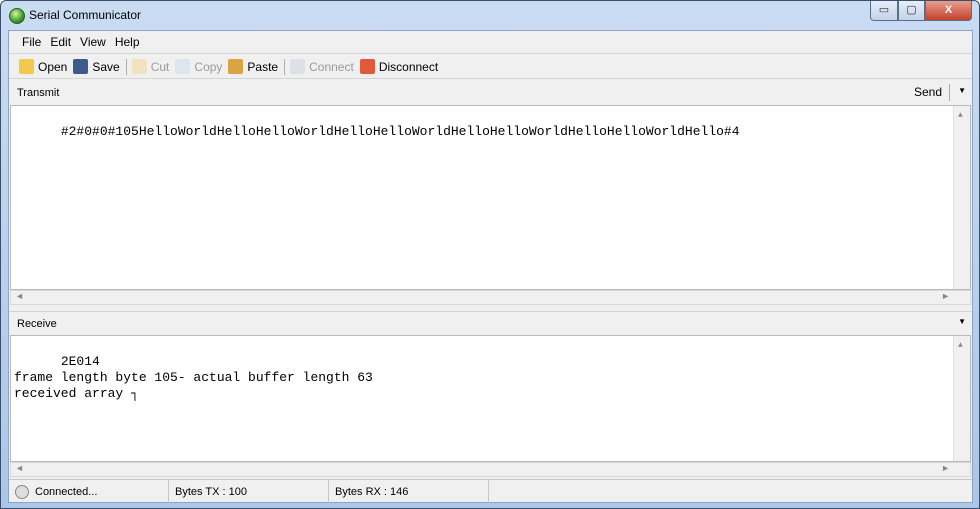 The height and width of the screenshot is (509, 980). I want to click on copy-button: Copy, so click(198, 66).